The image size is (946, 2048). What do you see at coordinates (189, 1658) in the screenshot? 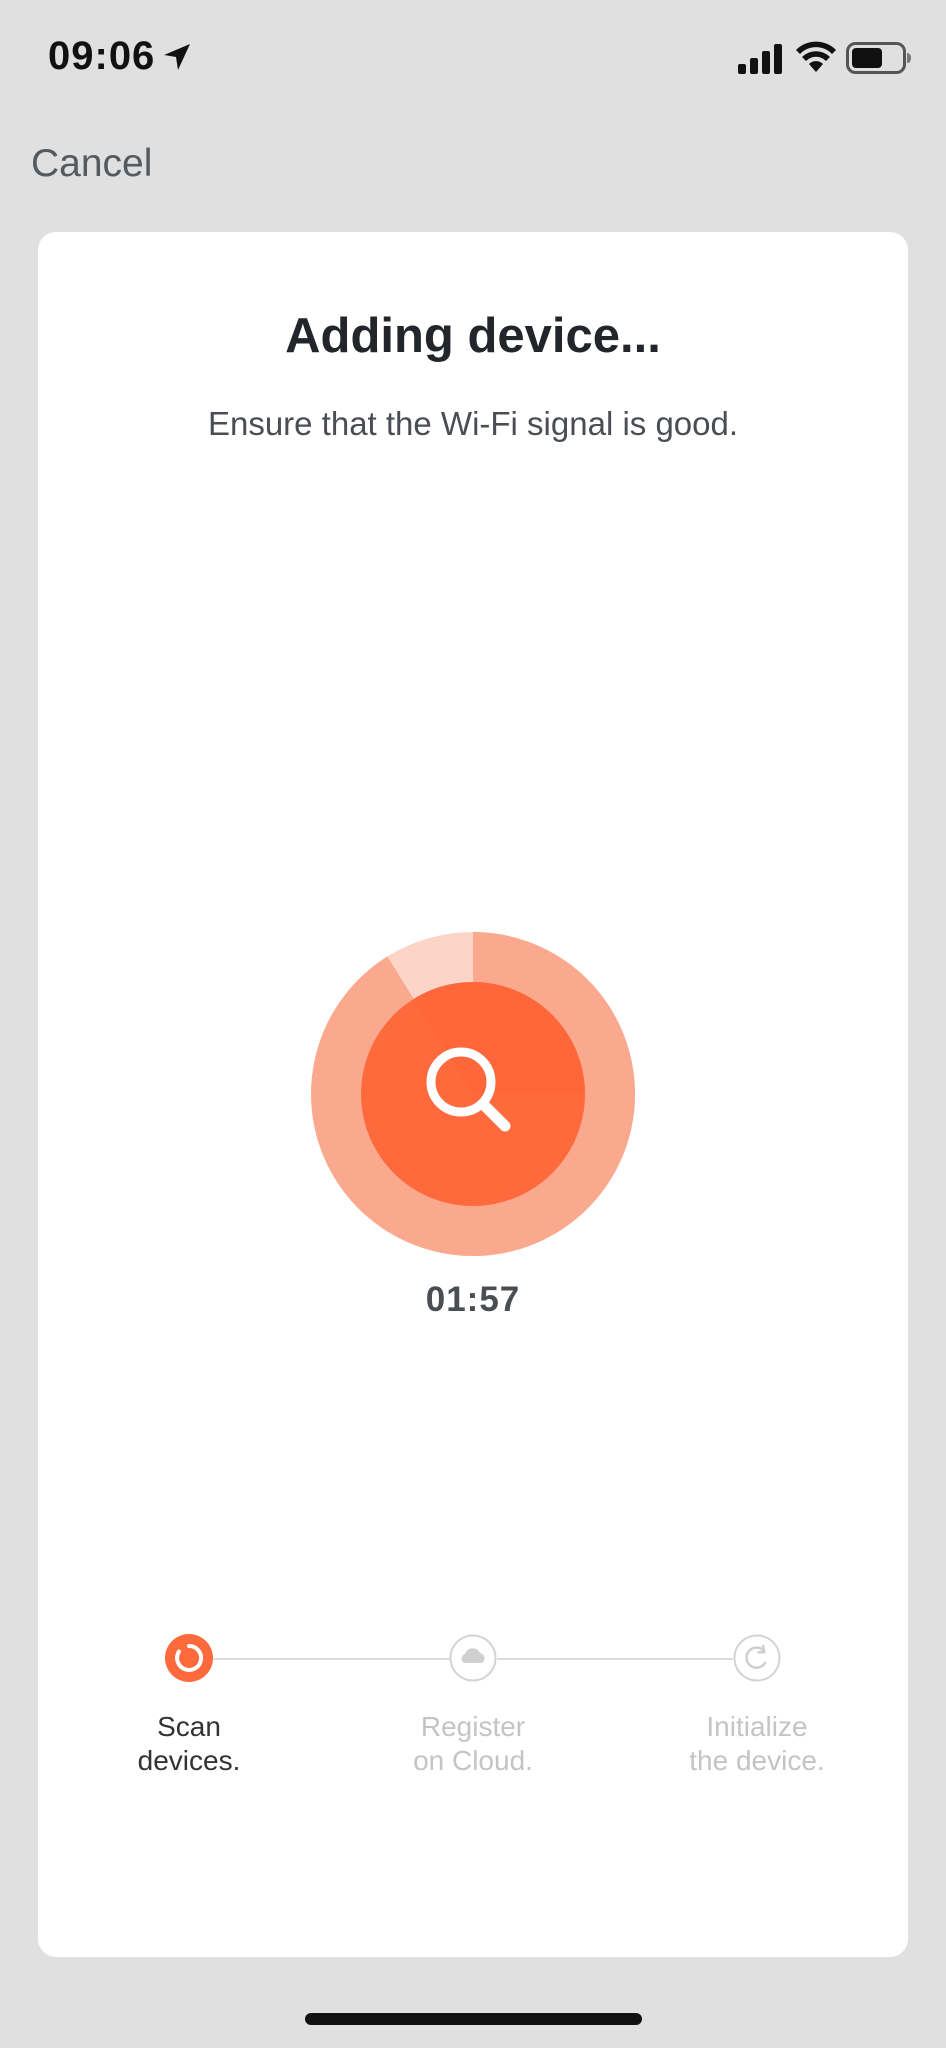
I see `spinner-icon` at bounding box center [189, 1658].